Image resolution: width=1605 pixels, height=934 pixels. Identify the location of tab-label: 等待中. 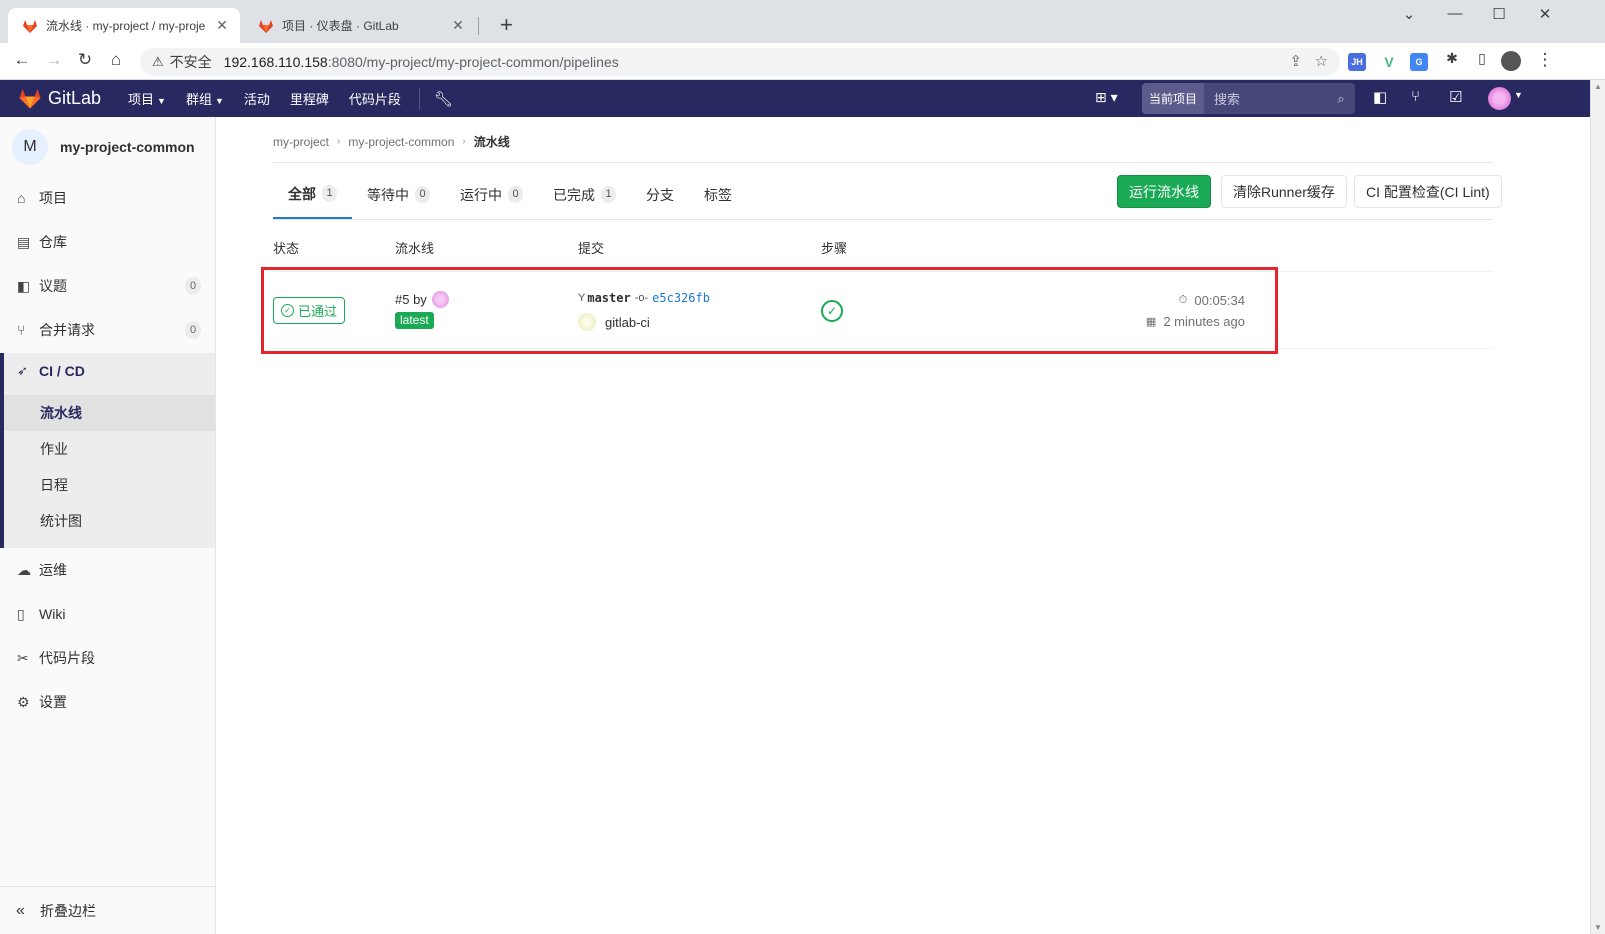
(388, 194).